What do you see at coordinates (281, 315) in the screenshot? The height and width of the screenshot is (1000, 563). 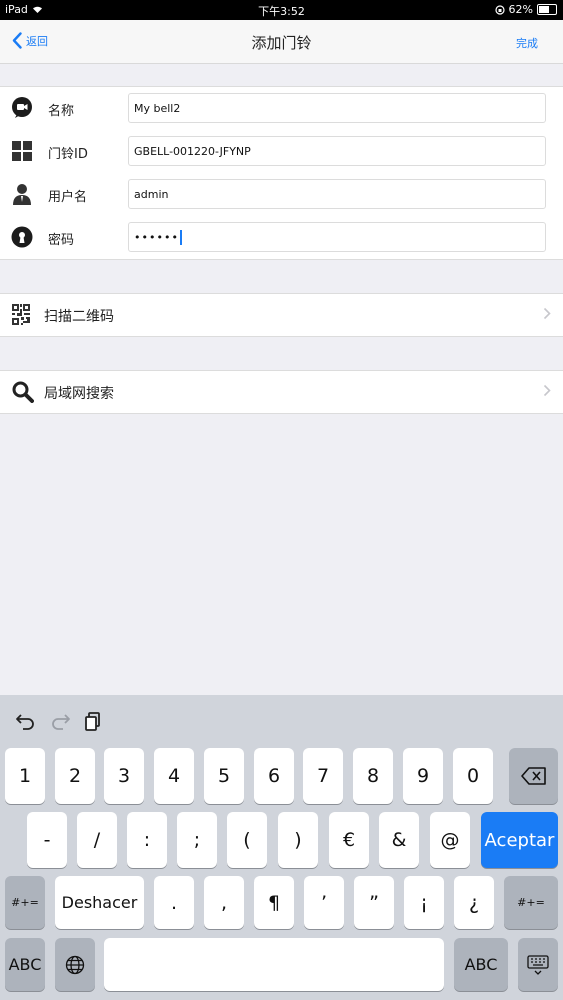 I see `scan-qr-cell: 扫描二维码` at bounding box center [281, 315].